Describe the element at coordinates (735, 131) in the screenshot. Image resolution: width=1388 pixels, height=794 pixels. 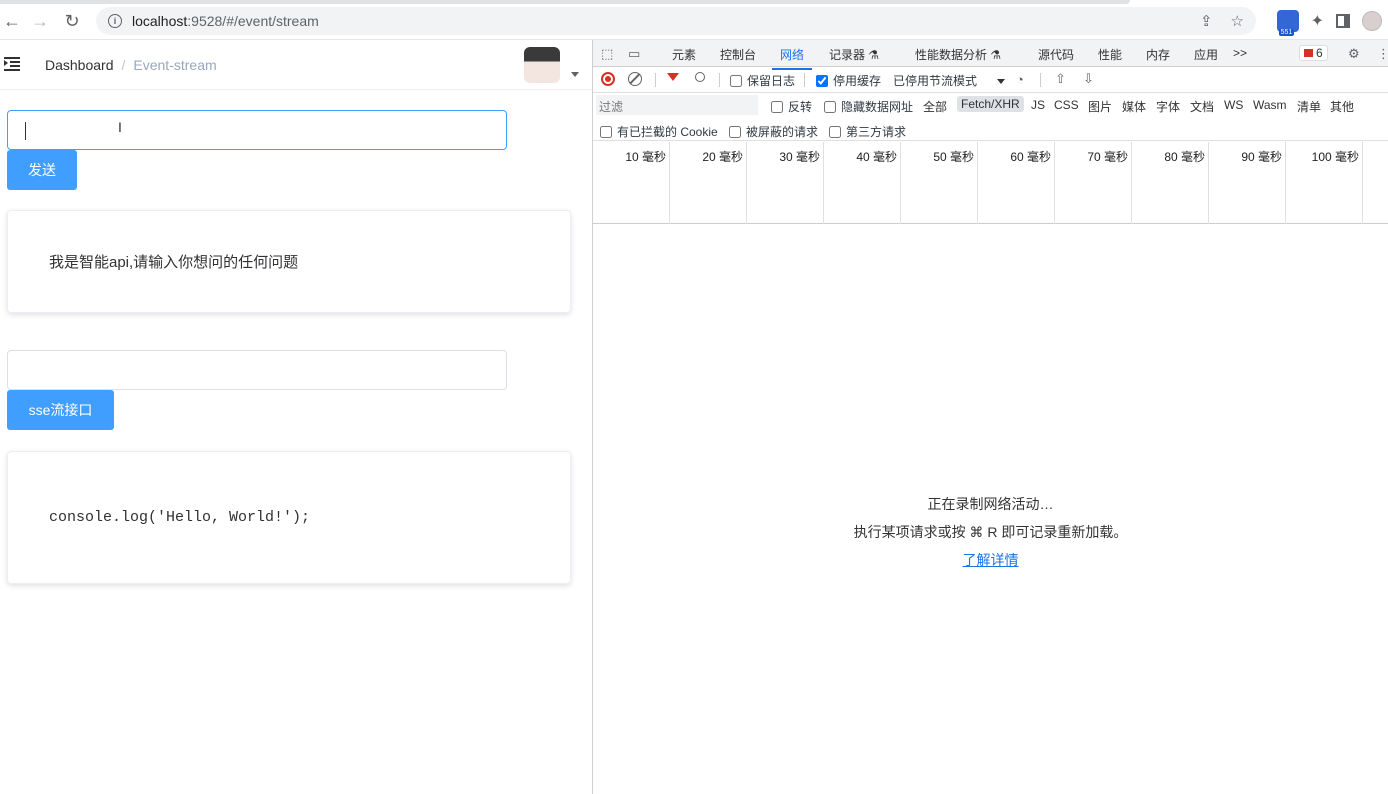
I see `blocked-requests-check` at that location.